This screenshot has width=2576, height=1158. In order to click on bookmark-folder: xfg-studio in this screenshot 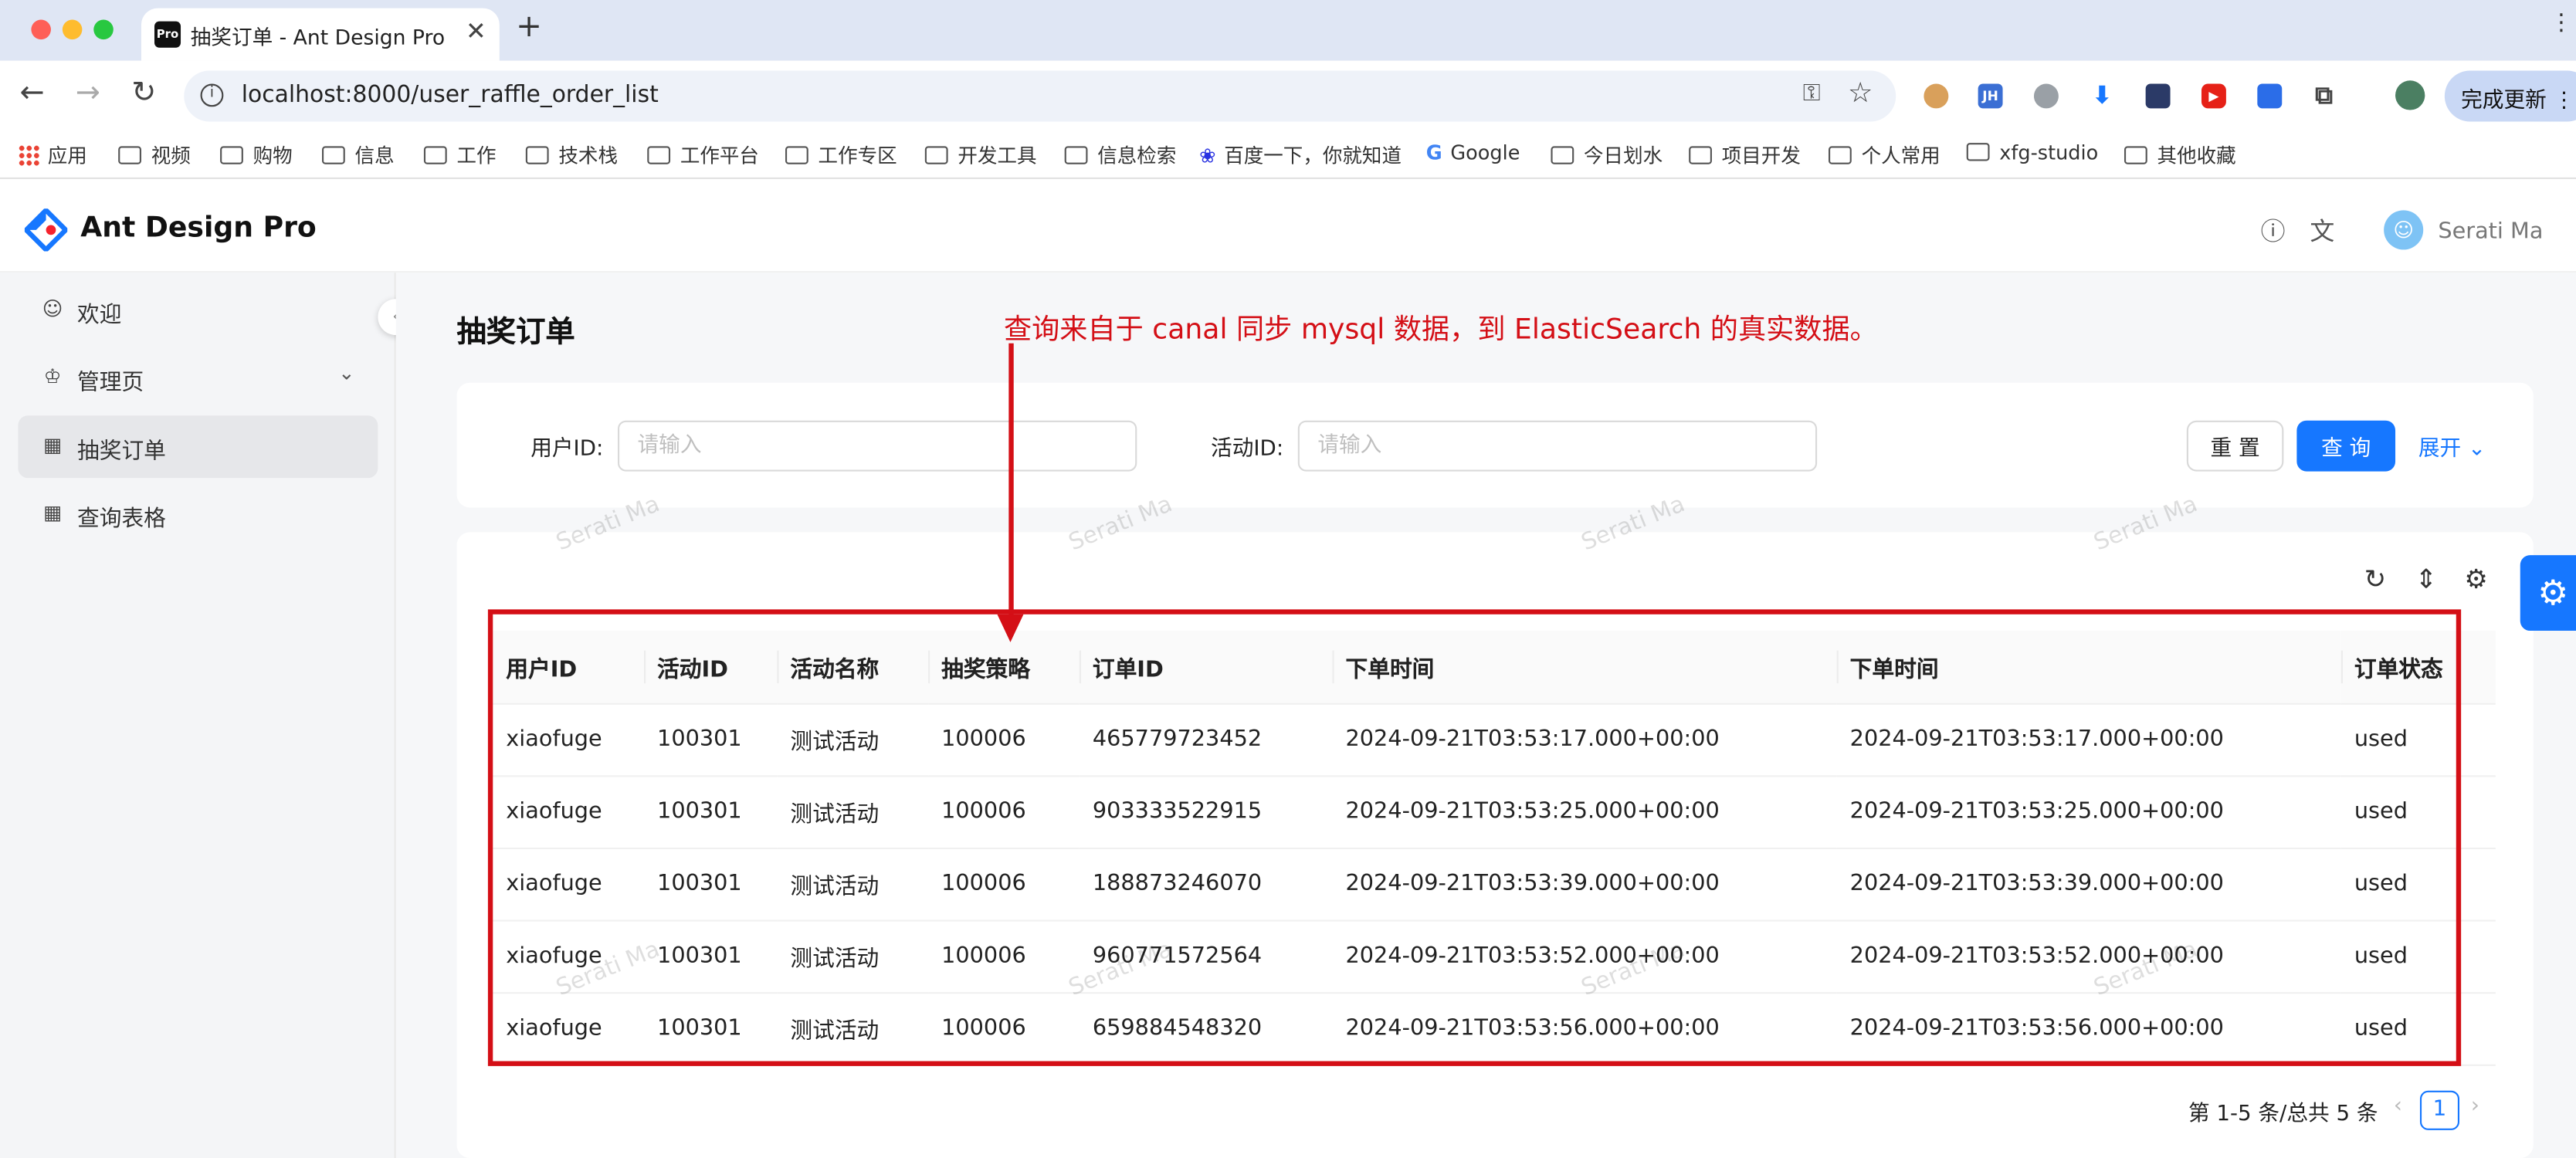, I will do `click(2032, 152)`.